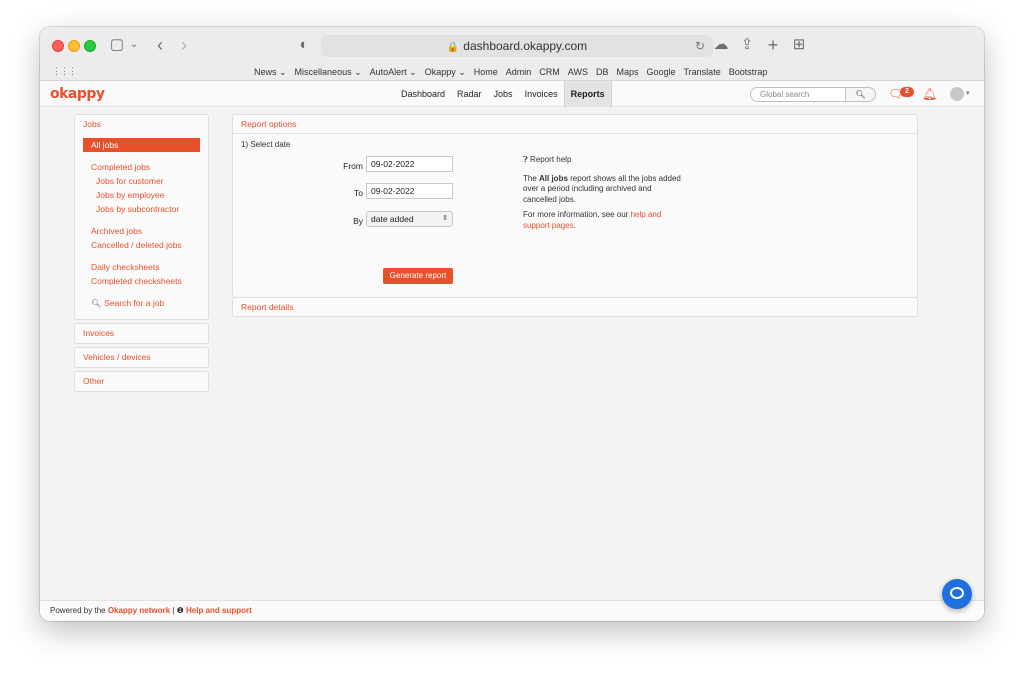 This screenshot has width=1024, height=674. Describe the element at coordinates (328, 72) in the screenshot. I see `bookmark-miscellaneous: Miscellaneous ⌄` at that location.